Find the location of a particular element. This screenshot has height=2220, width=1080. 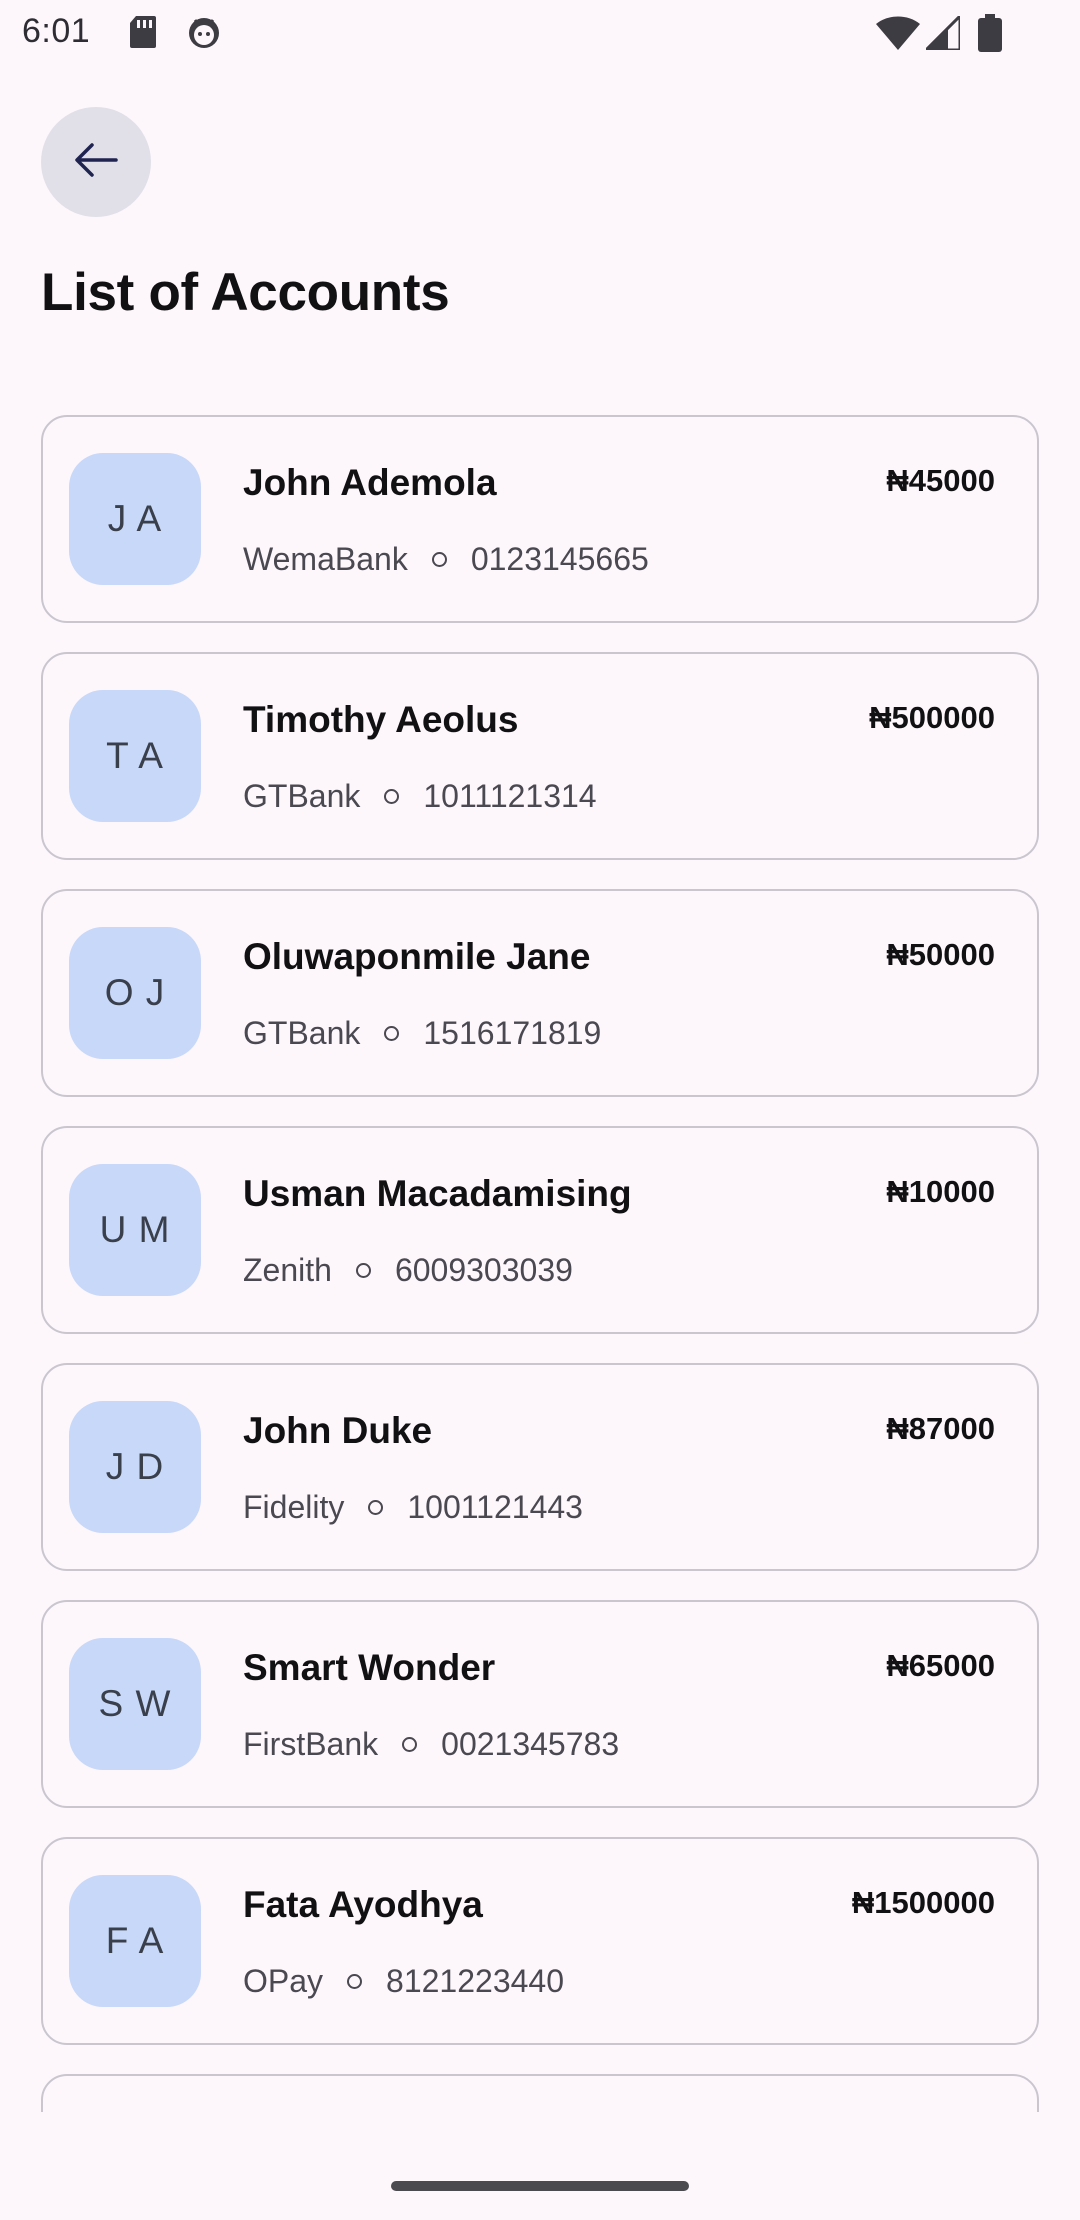

account-card-partial is located at coordinates (540, 2093).